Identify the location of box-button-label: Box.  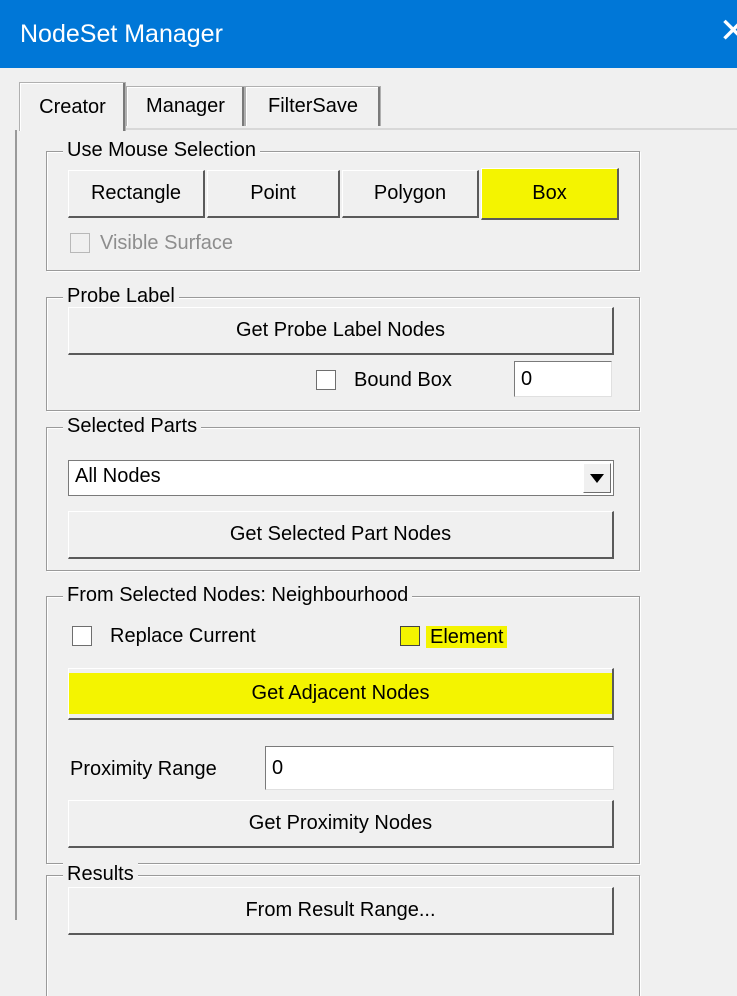
(549, 193).